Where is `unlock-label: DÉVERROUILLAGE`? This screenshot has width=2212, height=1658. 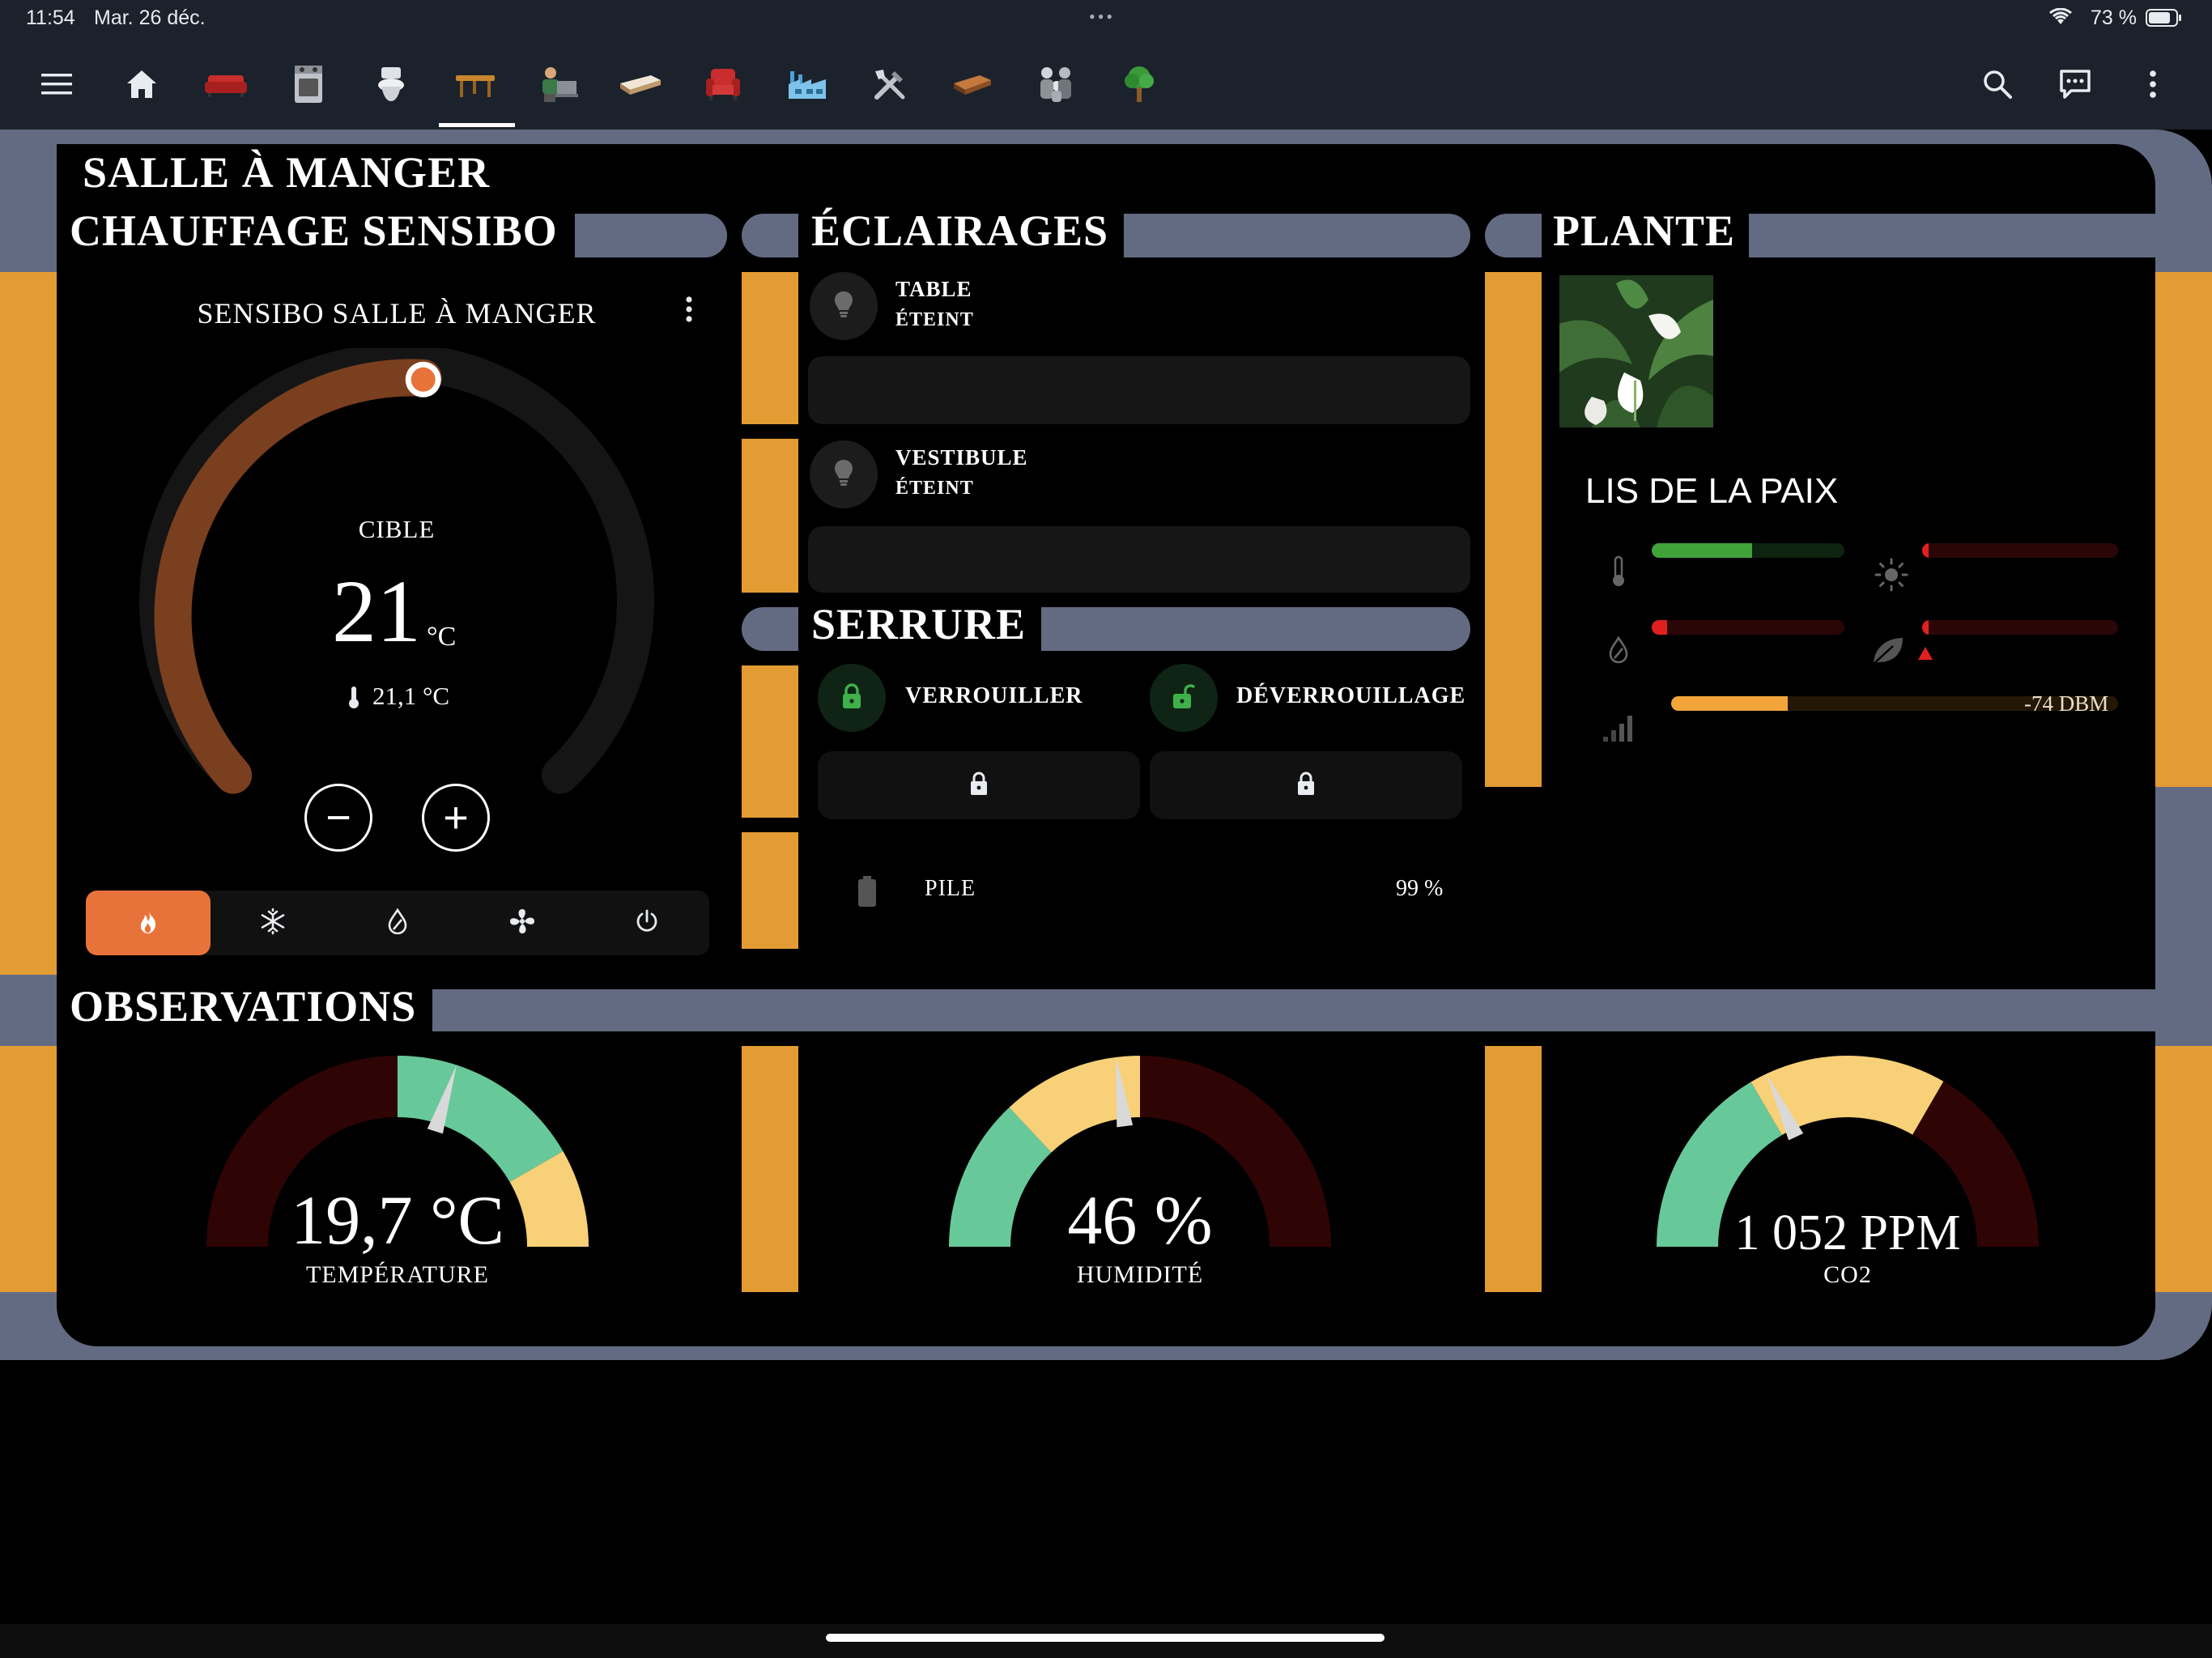 unlock-label: DÉVERROUILLAGE is located at coordinates (1351, 695).